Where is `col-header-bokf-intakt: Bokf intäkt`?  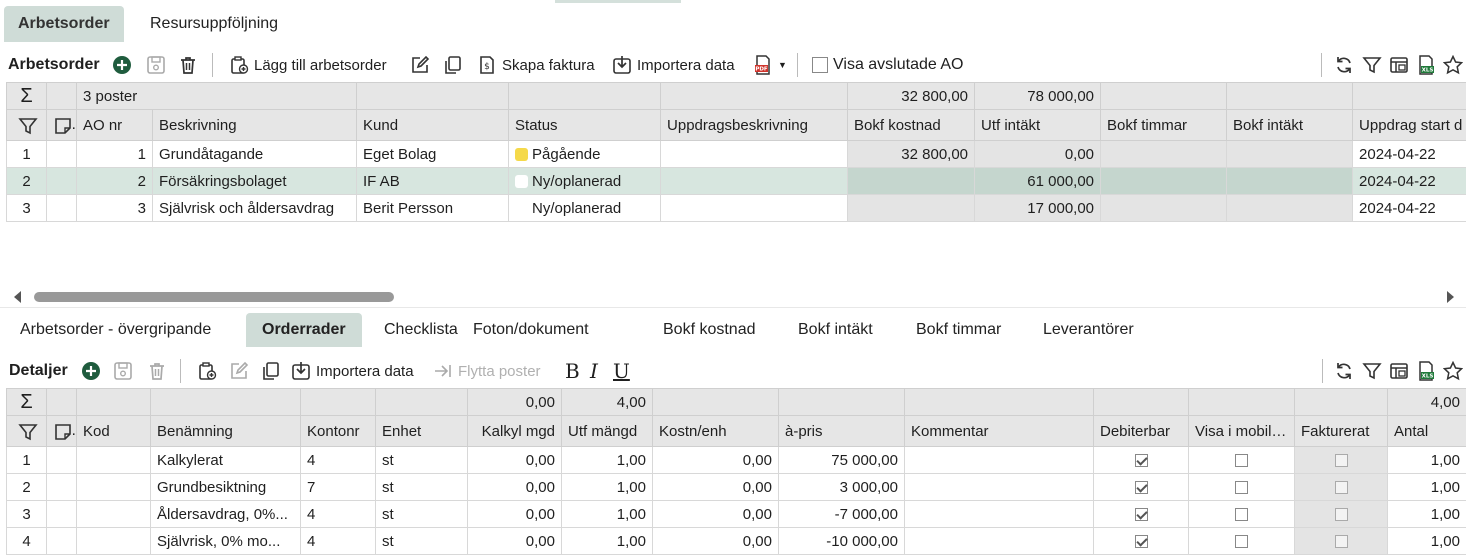
col-header-bokf-intakt: Bokf intäkt is located at coordinates (1290, 125).